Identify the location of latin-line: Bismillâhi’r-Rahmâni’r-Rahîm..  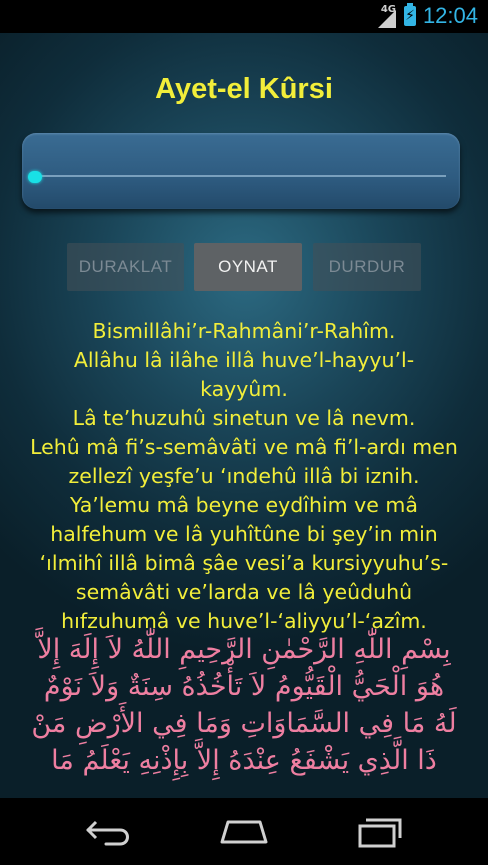
(244, 331).